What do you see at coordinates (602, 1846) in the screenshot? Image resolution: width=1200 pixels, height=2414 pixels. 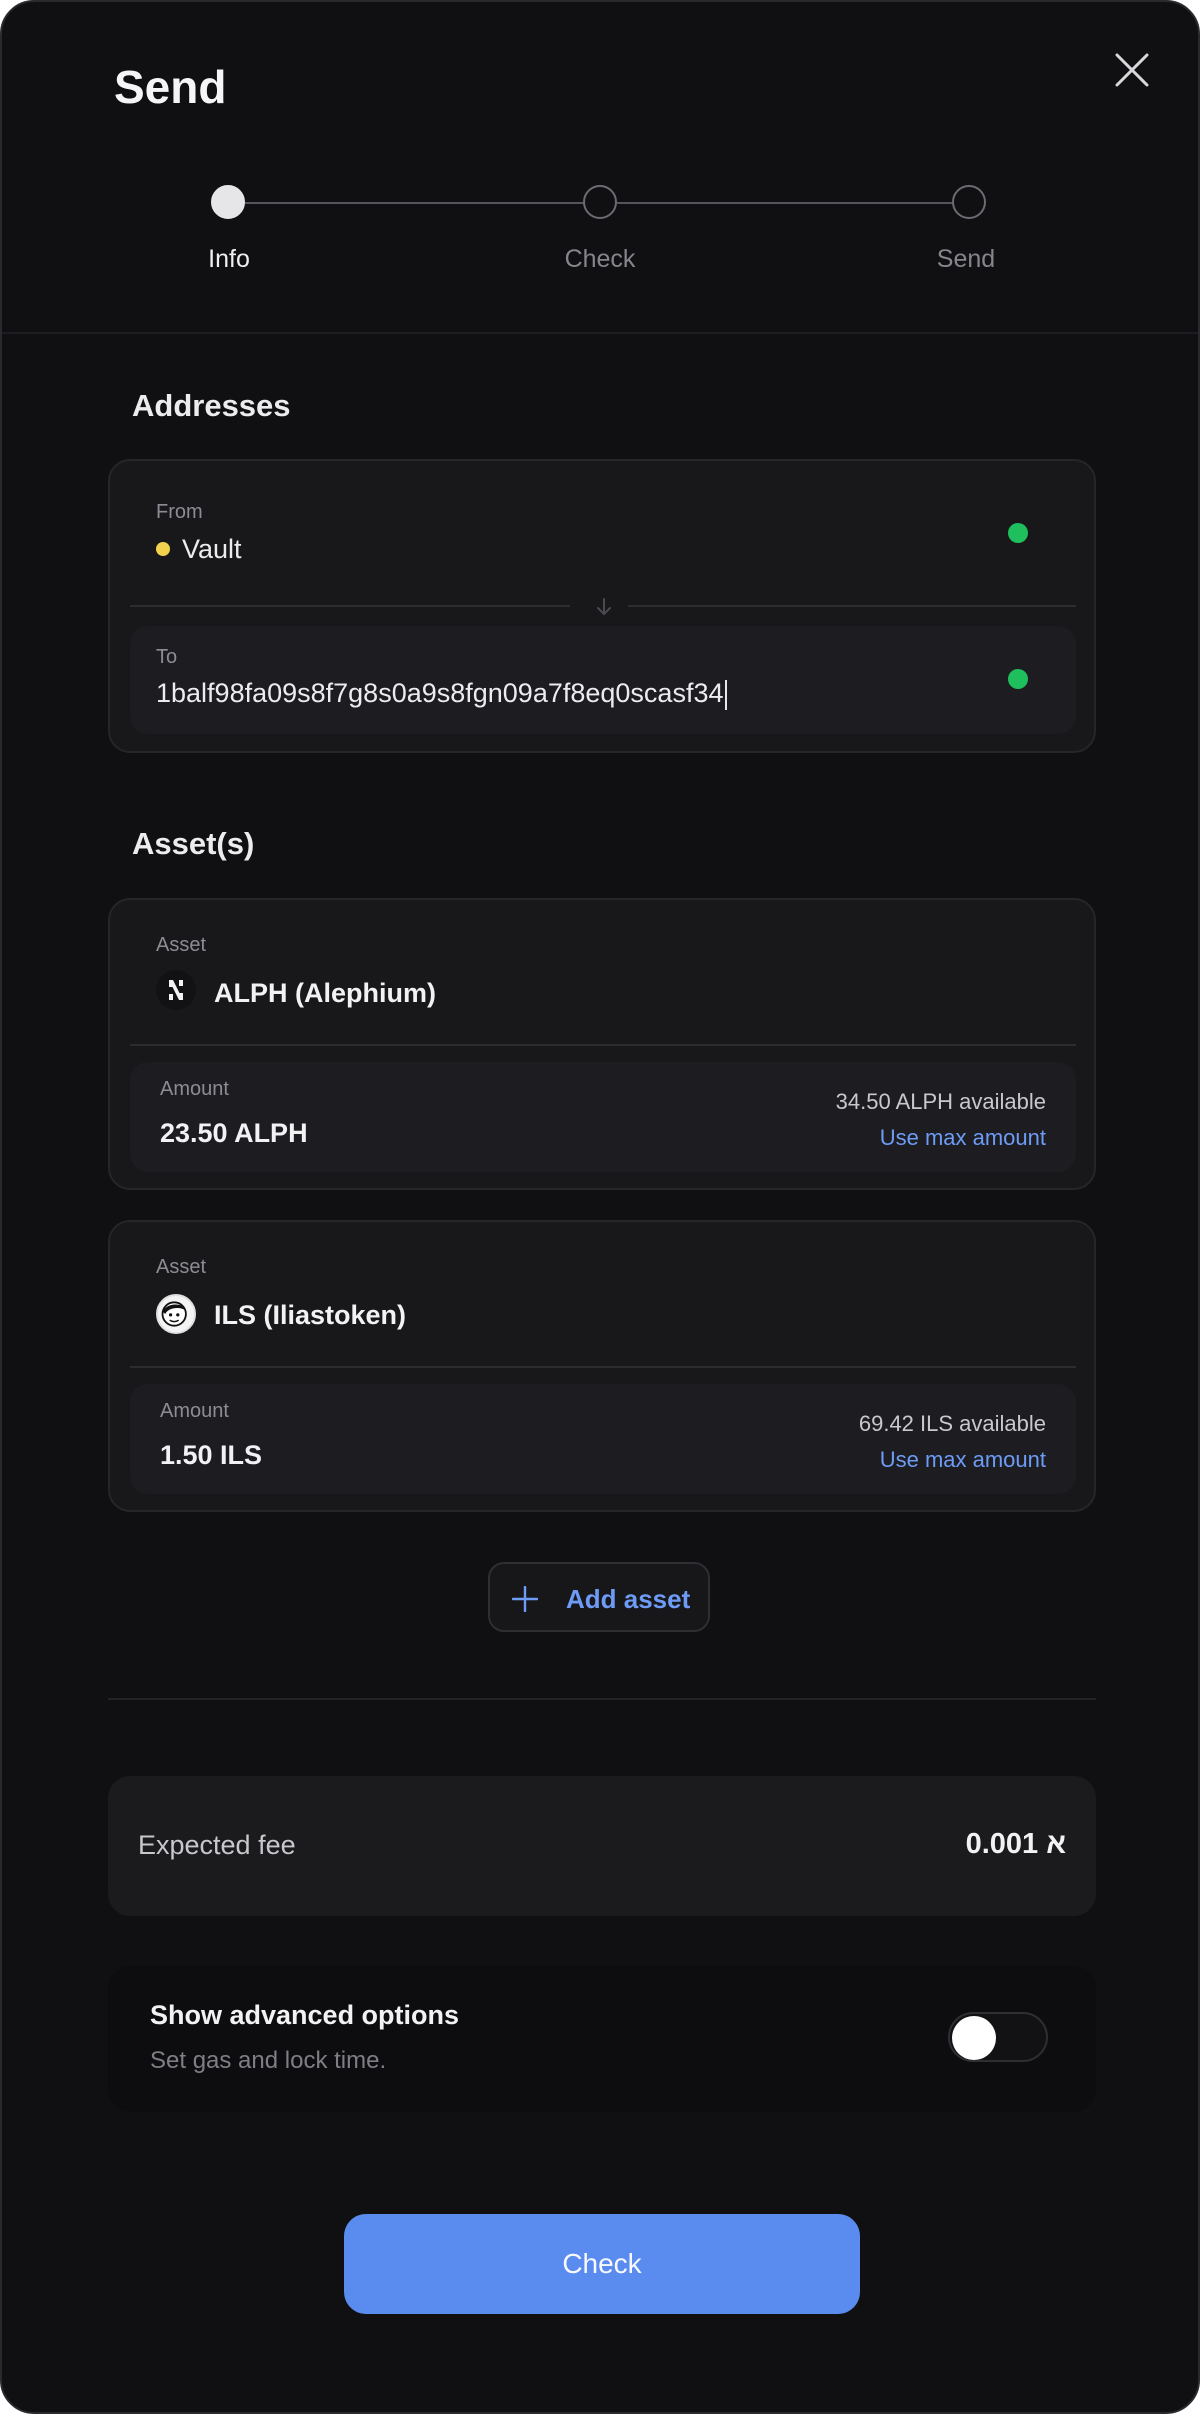 I see `expected-fee-box: Expected fee 0.001 א` at bounding box center [602, 1846].